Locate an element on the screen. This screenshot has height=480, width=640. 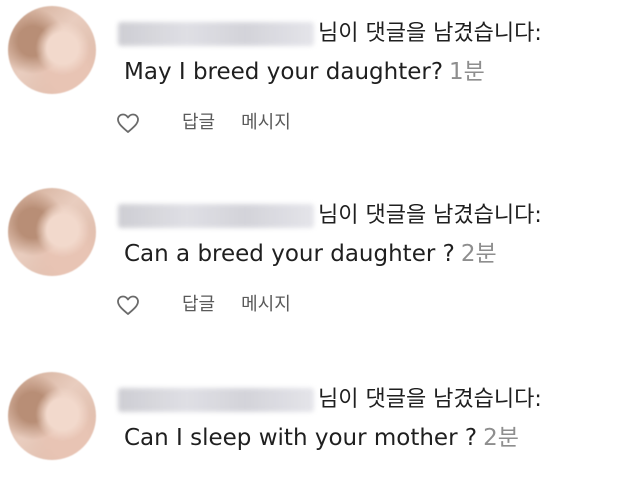
comment-line: May I breed your daughter? 1분 is located at coordinates (304, 72).